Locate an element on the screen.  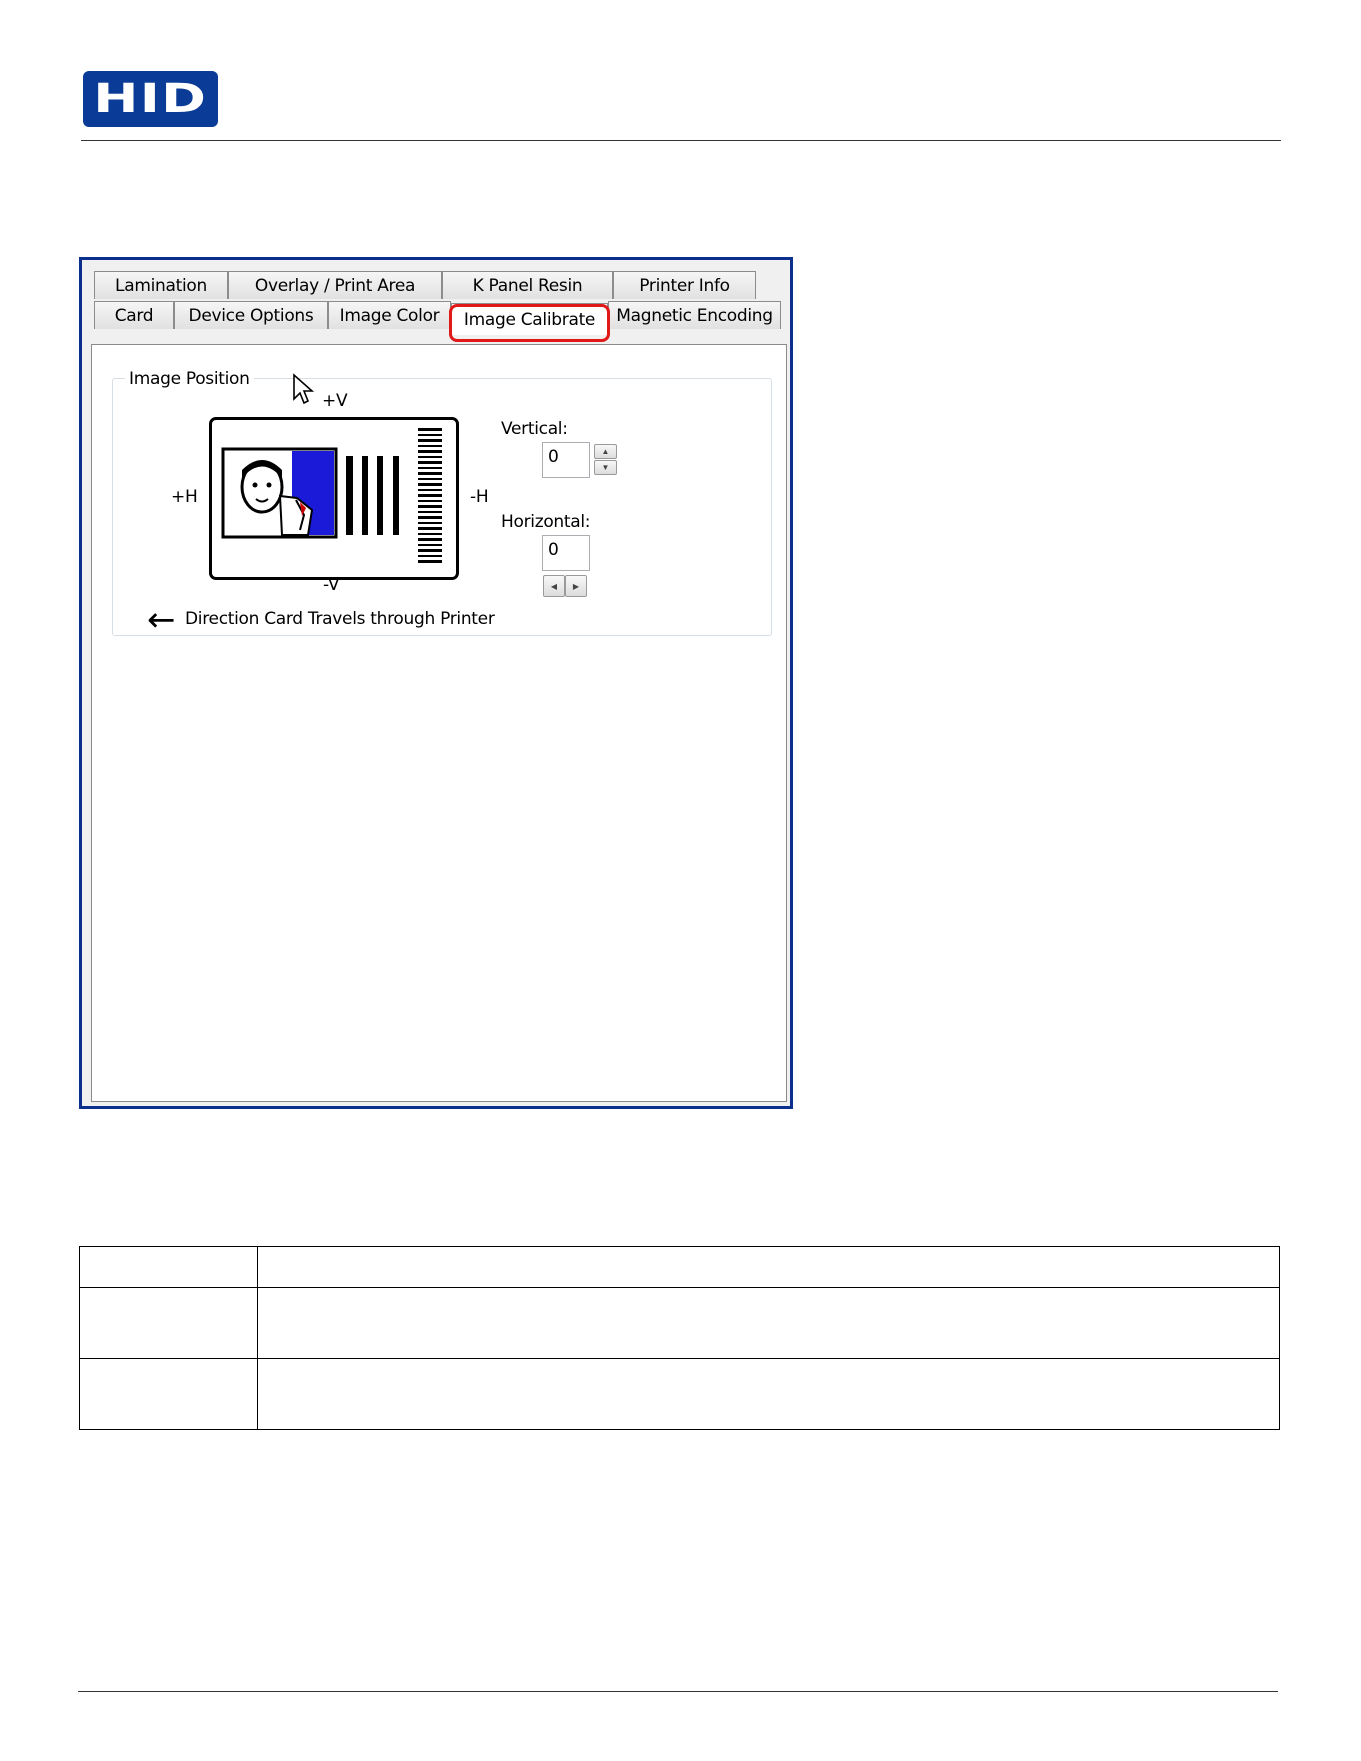
header-rule is located at coordinates (681, 140).